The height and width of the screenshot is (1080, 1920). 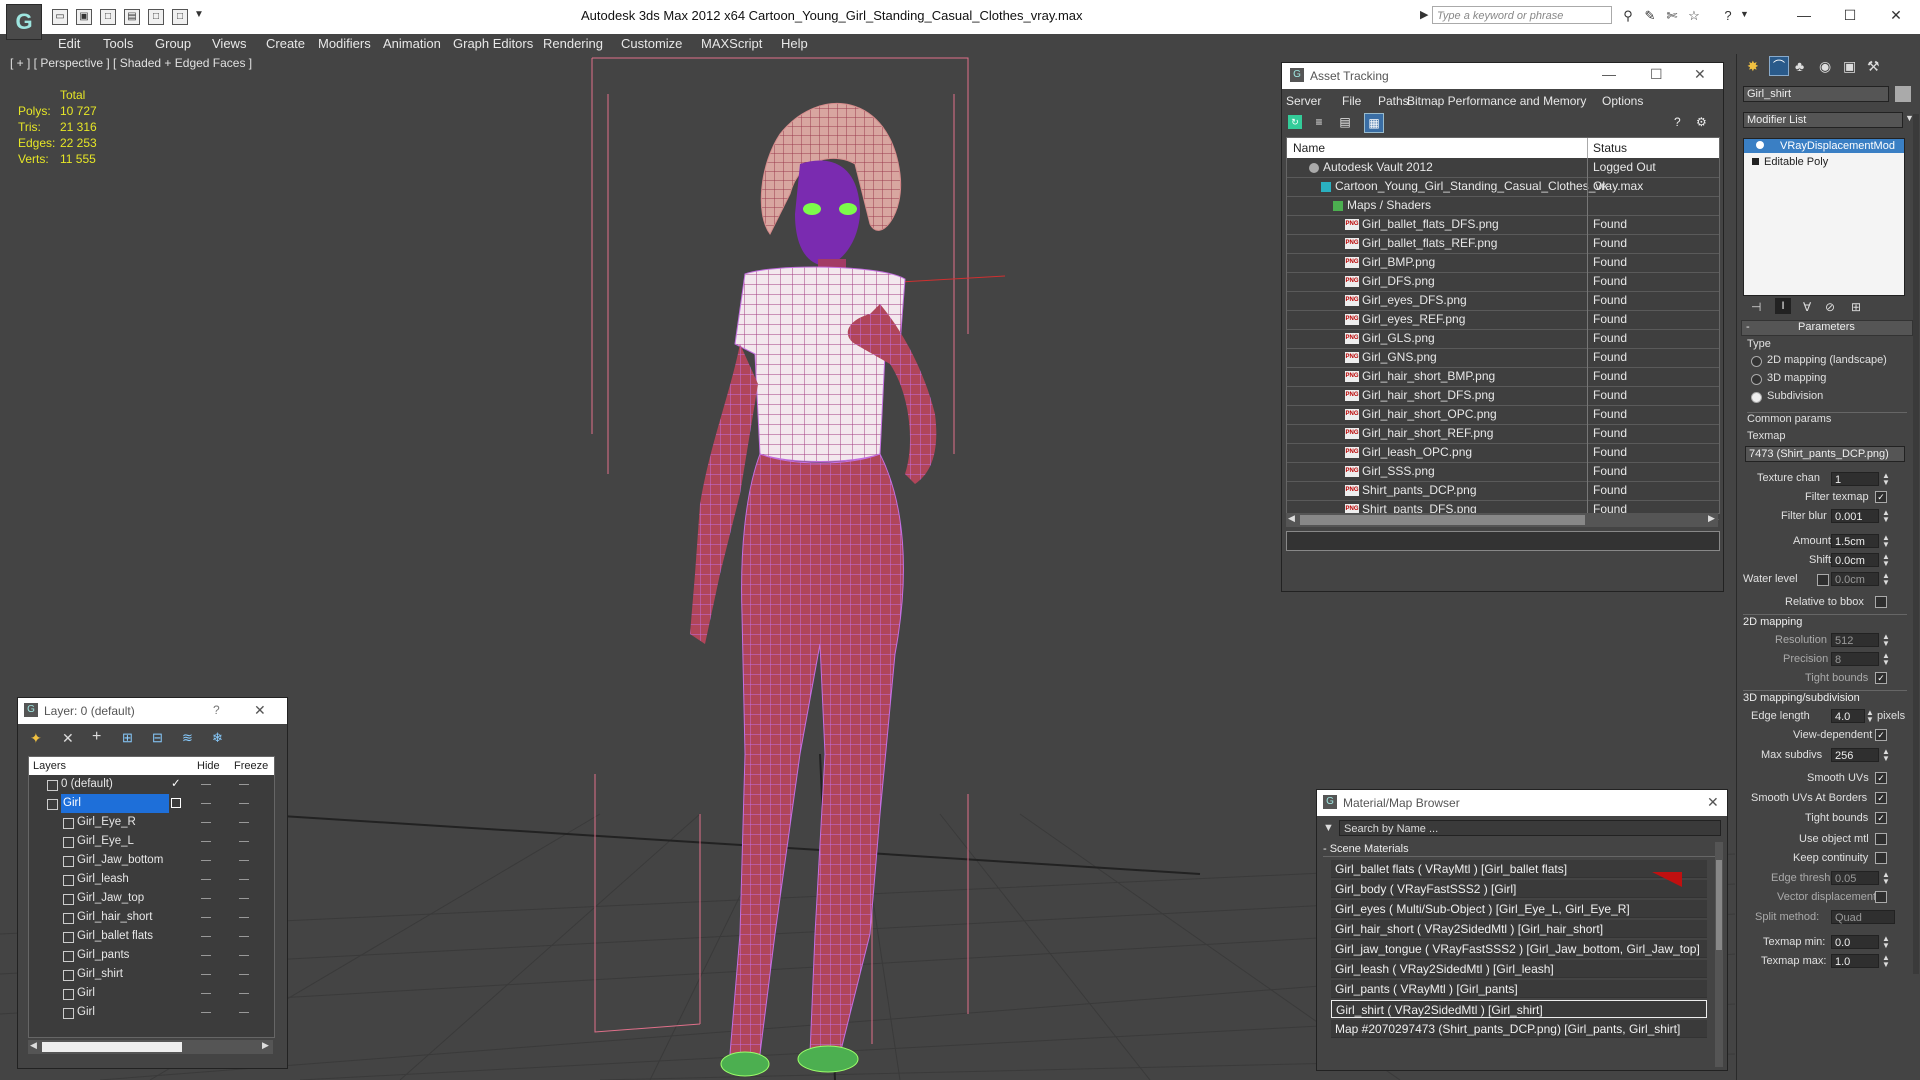 What do you see at coordinates (1503, 339) in the screenshot?
I see `asset-row: PNG Girl_GLS.png Found` at bounding box center [1503, 339].